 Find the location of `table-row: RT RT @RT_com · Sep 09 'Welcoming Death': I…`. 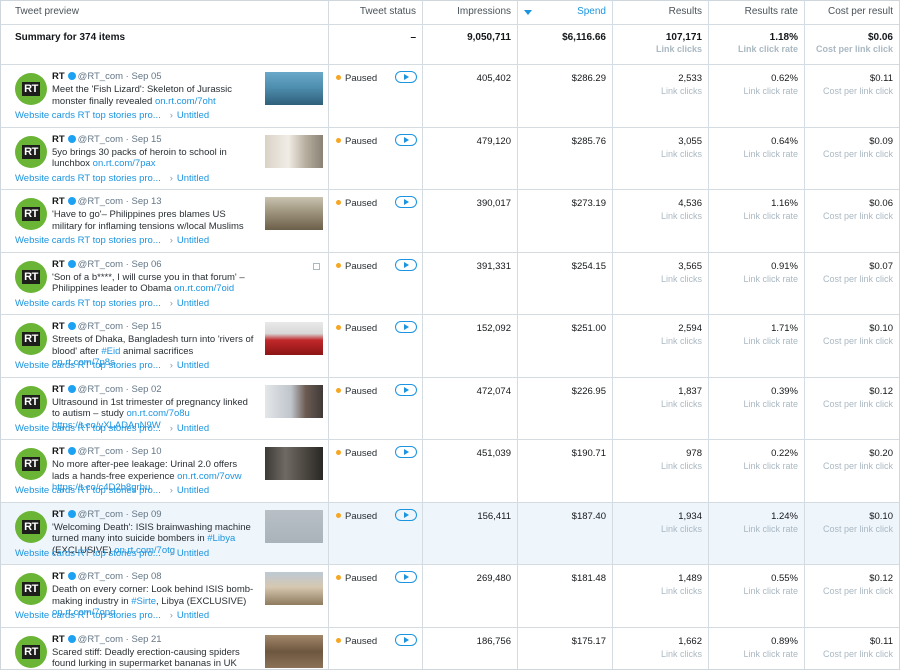

table-row: RT RT @RT_com · Sep 09 'Welcoming Death': I… is located at coordinates (450, 533).